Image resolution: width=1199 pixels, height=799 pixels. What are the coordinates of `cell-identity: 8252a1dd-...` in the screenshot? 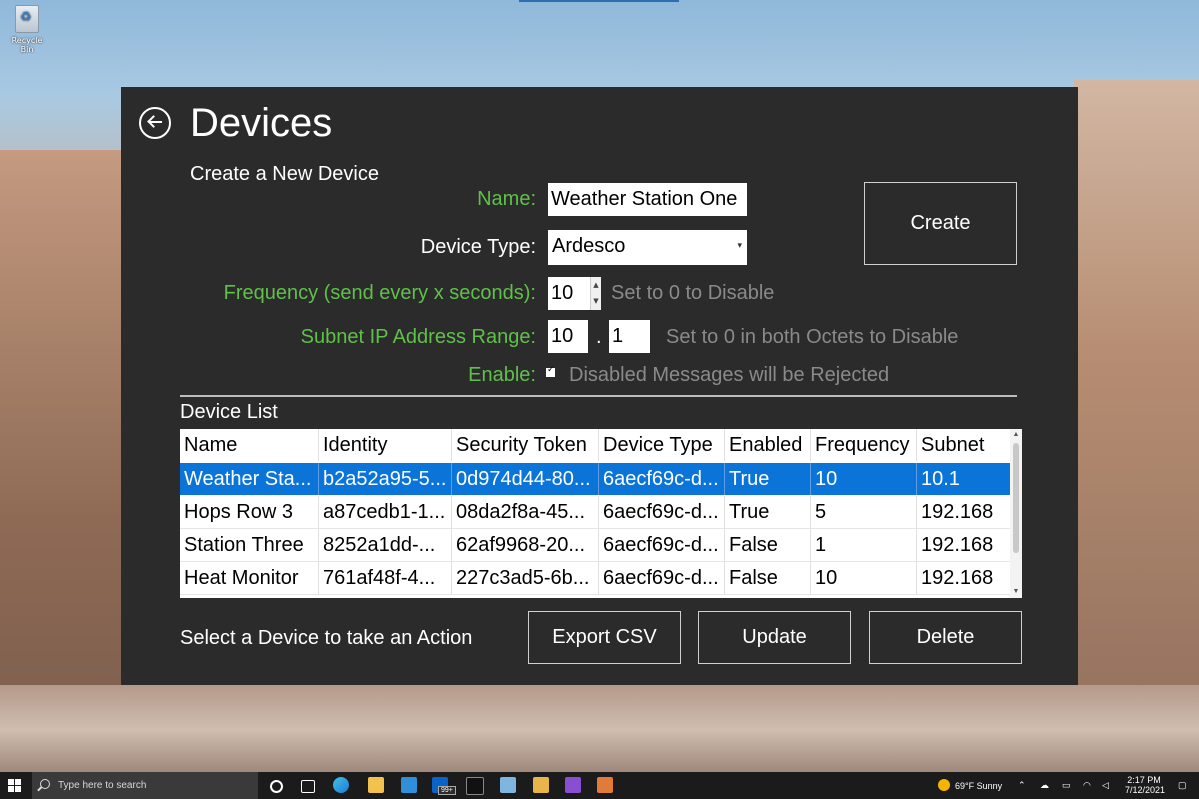 It's located at (385, 545).